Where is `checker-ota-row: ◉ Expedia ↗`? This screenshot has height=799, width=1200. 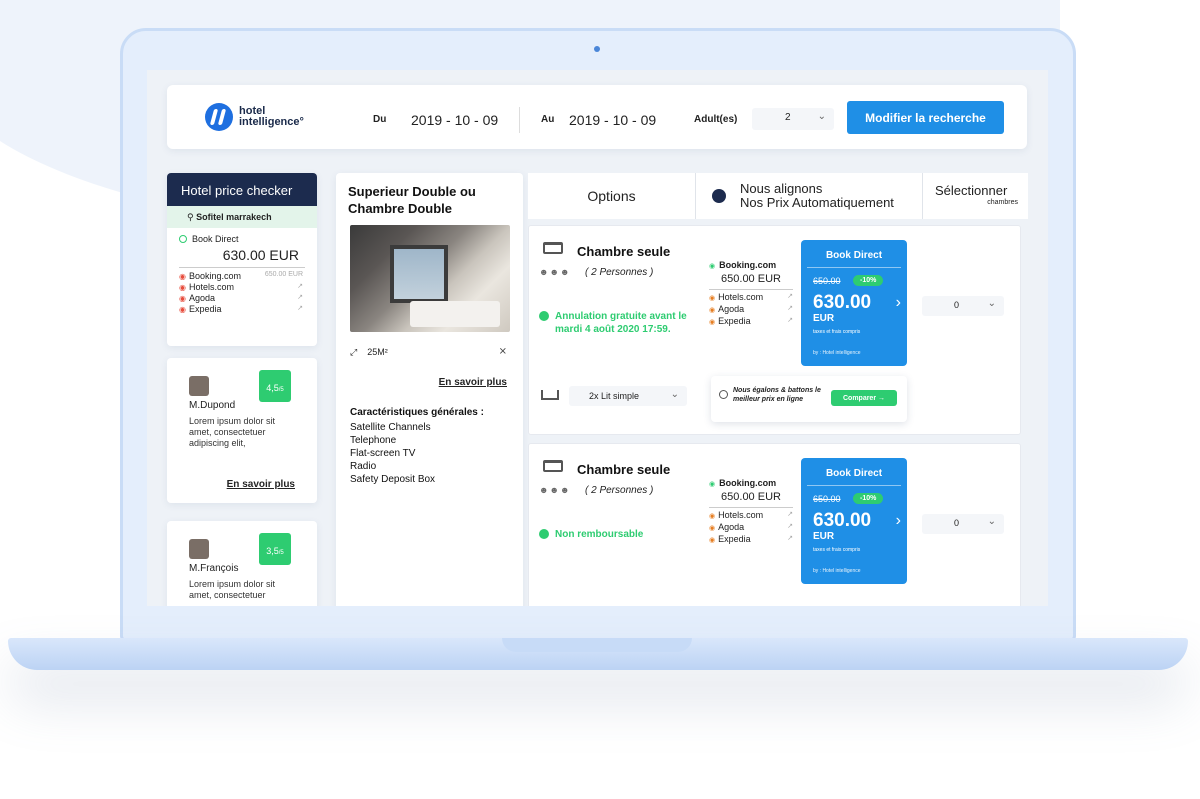 checker-ota-row: ◉ Expedia ↗ is located at coordinates (241, 309).